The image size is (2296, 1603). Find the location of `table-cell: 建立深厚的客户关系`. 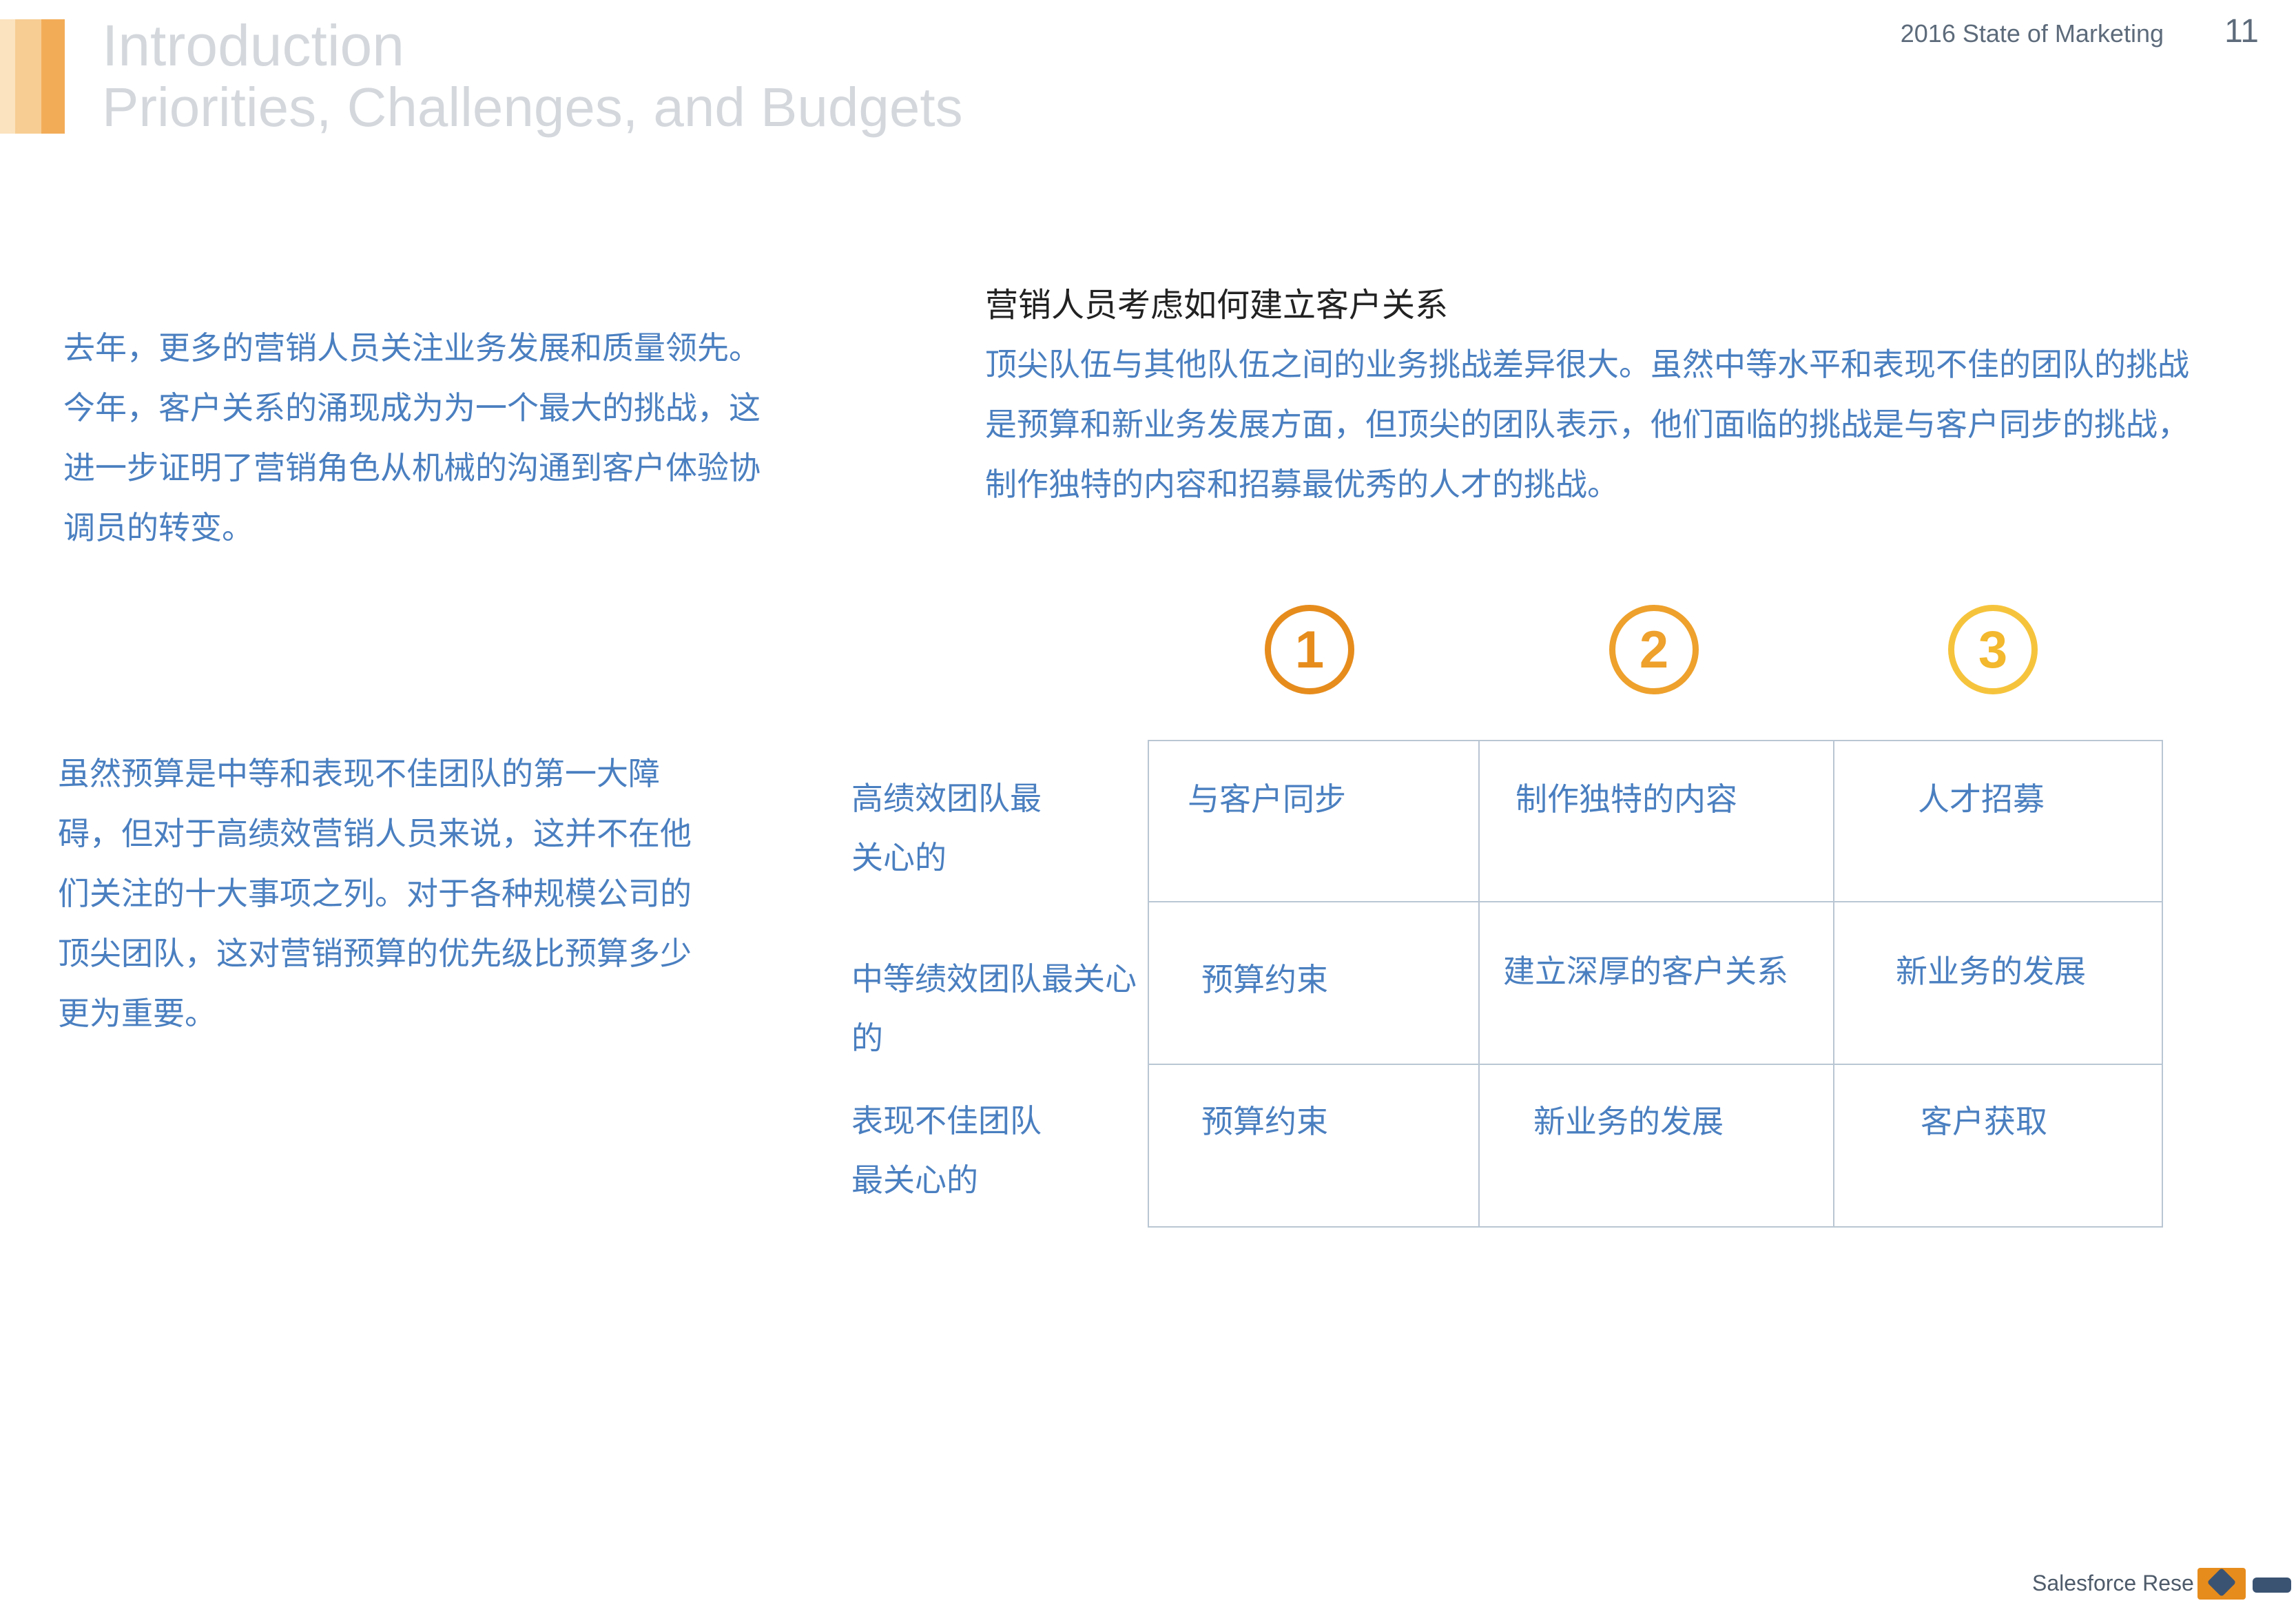

table-cell: 建立深厚的客户关系 is located at coordinates (1645, 971).